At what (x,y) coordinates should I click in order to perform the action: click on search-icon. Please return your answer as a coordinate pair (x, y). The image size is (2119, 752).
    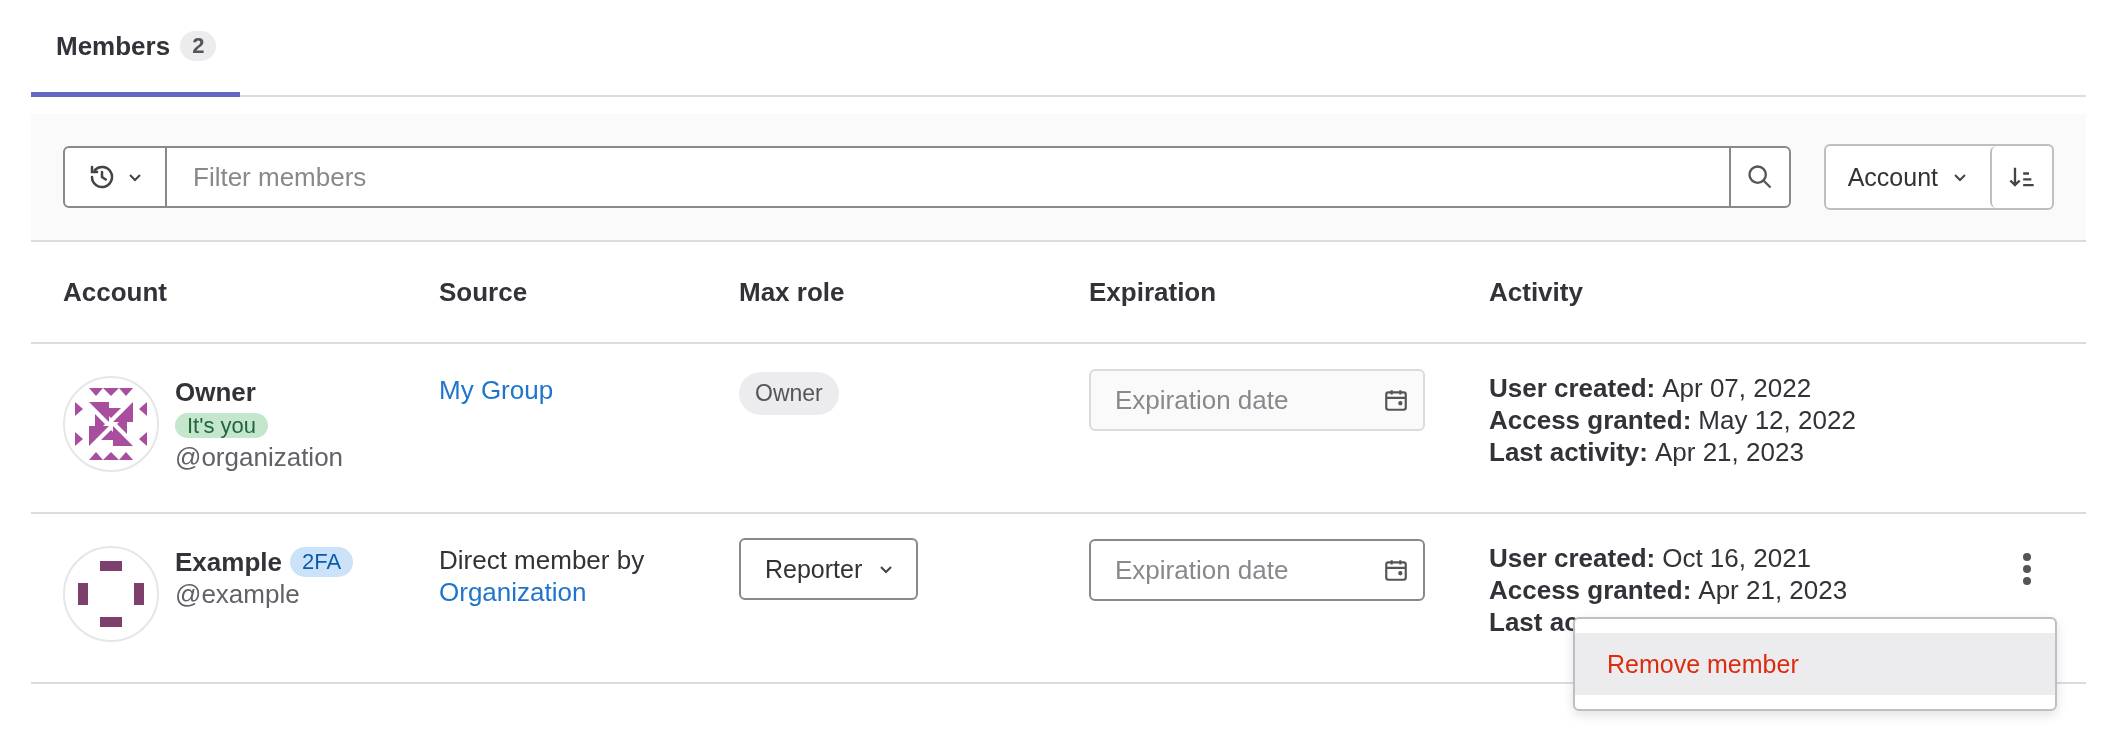
    Looking at the image, I should click on (1759, 177).